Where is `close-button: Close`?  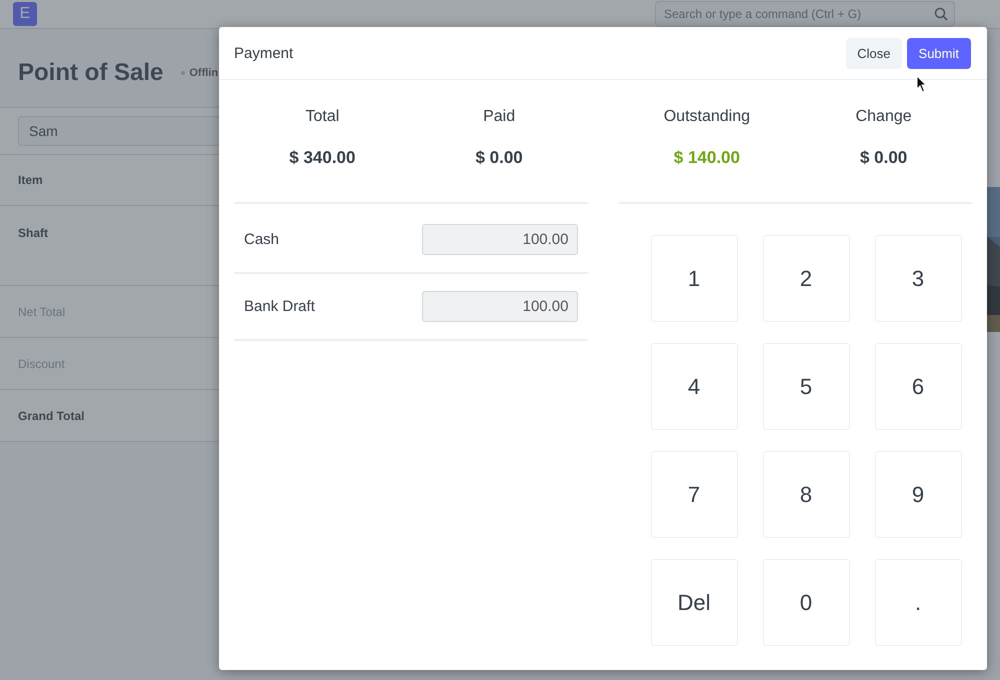 close-button: Close is located at coordinates (874, 53).